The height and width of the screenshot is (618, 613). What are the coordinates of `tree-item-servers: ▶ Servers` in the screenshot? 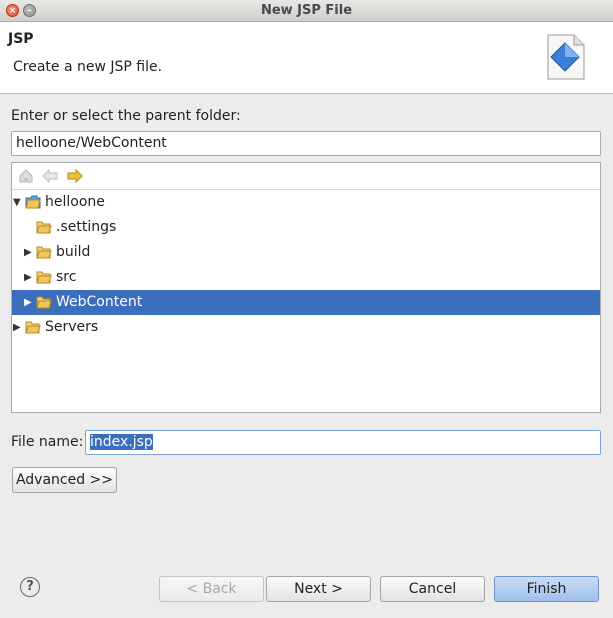 It's located at (306, 327).